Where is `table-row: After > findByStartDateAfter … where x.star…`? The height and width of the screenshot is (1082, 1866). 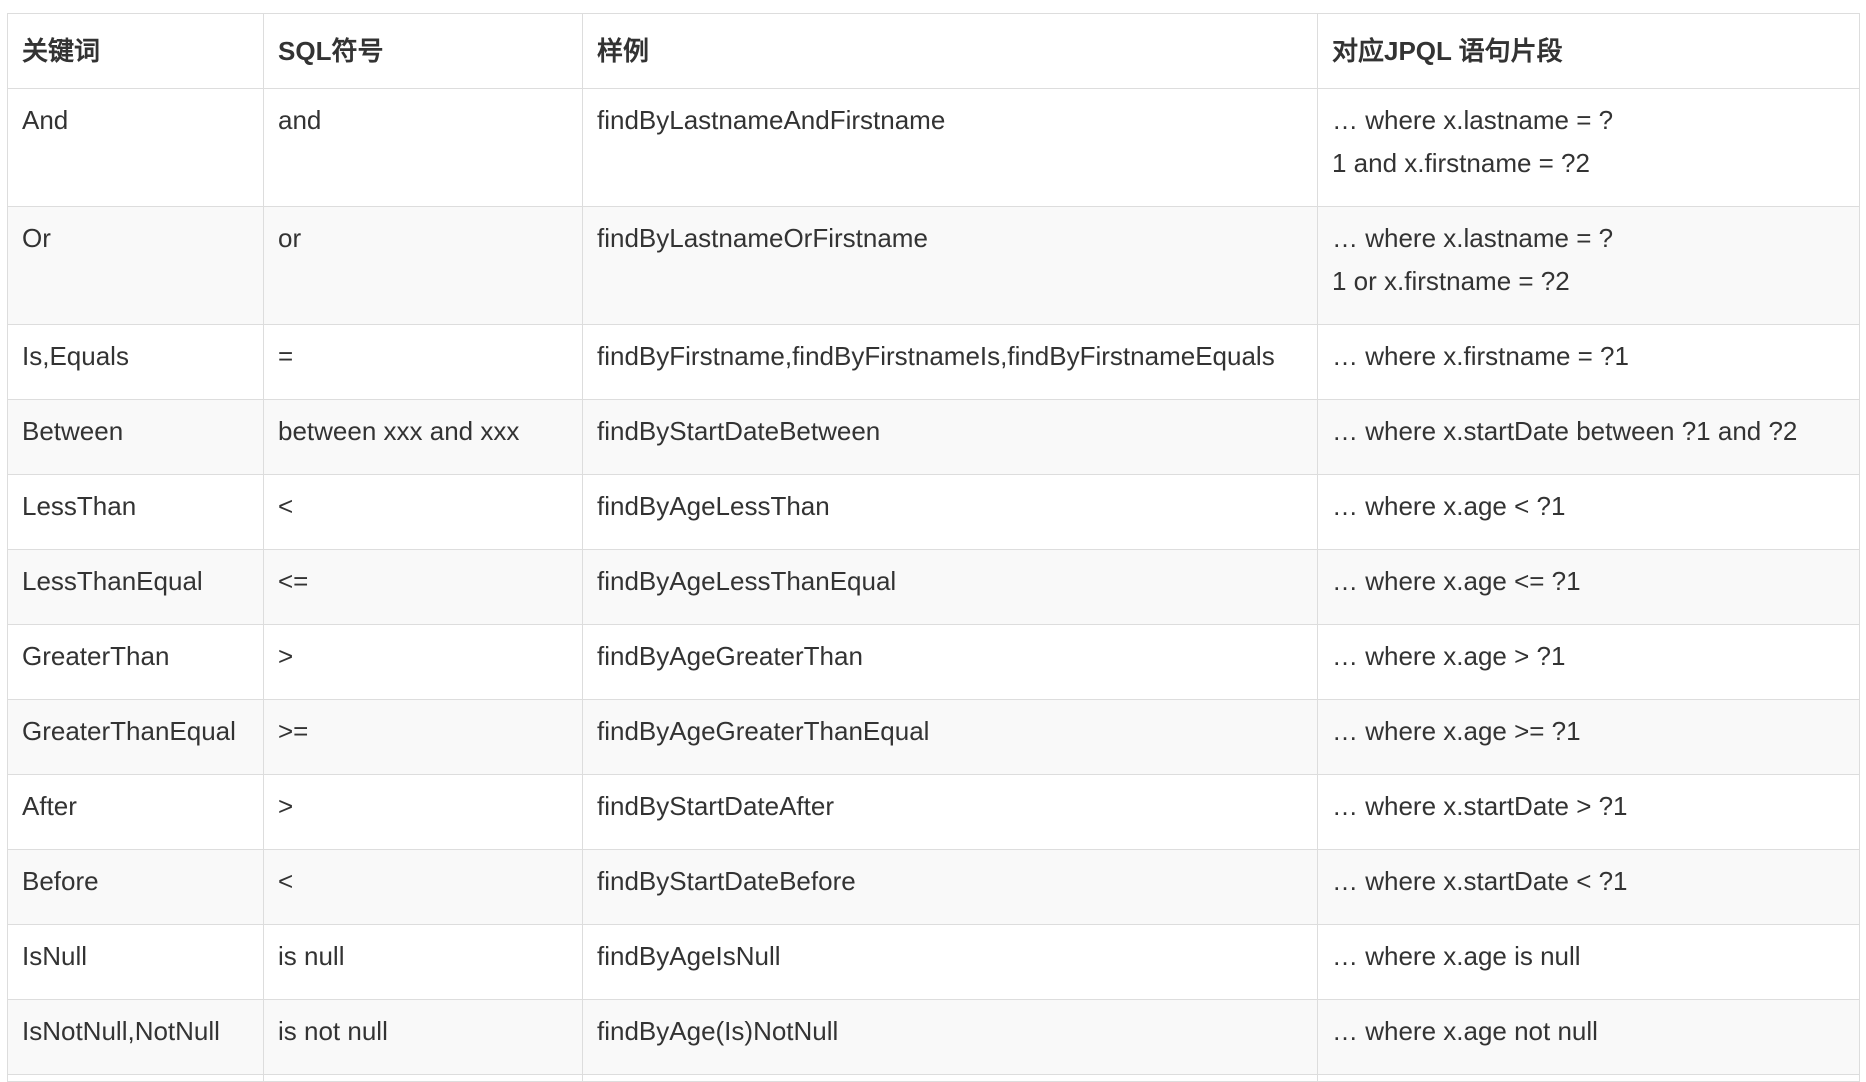
table-row: After > findByStartDateAfter … where x.star… is located at coordinates (933, 812).